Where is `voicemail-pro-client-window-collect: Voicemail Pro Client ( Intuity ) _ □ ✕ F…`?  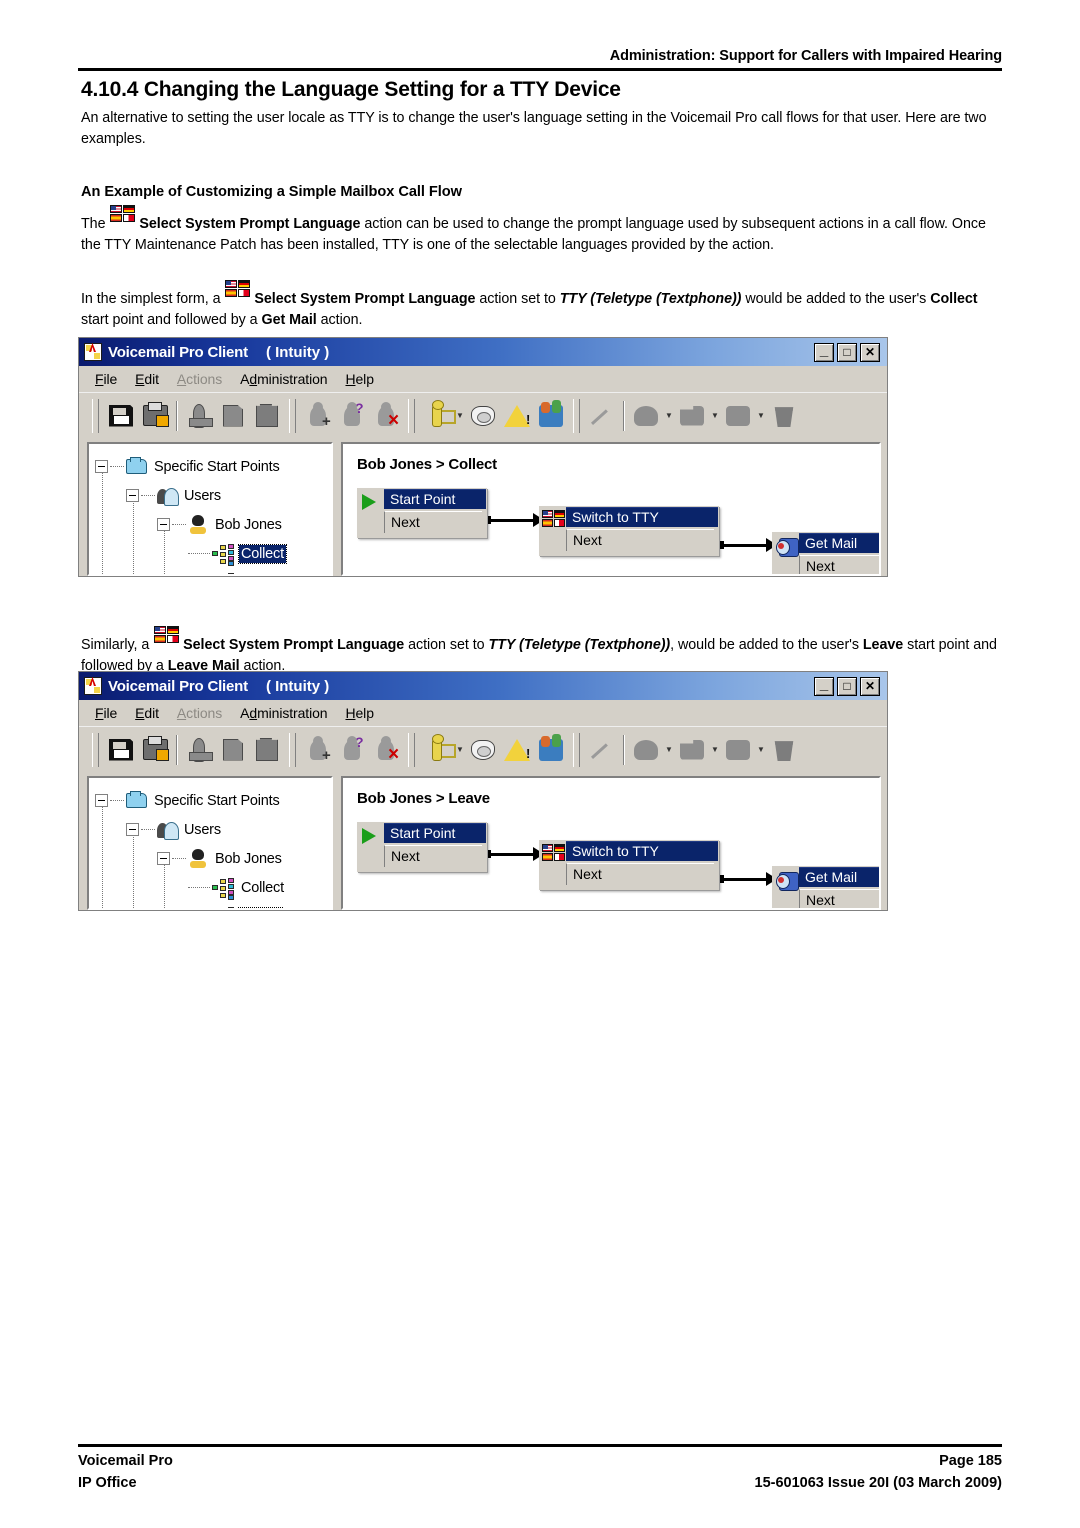 voicemail-pro-client-window-collect: Voicemail Pro Client ( Intuity ) _ □ ✕ F… is located at coordinates (483, 457).